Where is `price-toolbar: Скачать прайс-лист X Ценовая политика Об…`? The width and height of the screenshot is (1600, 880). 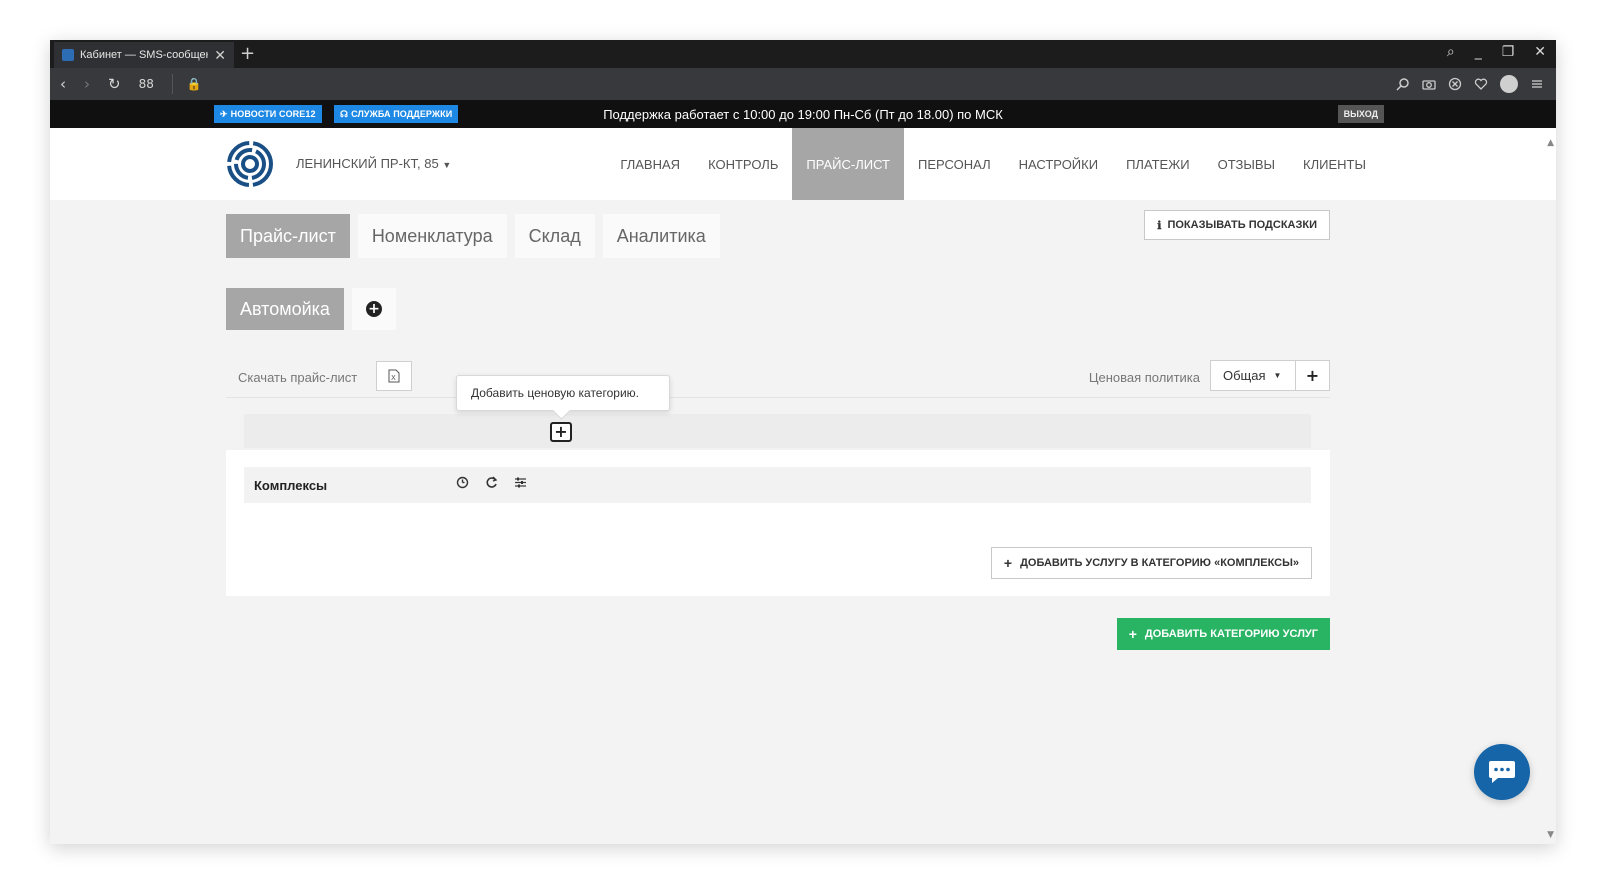
price-toolbar: Скачать прайс-лист X Ценовая политика Об… is located at coordinates (778, 379).